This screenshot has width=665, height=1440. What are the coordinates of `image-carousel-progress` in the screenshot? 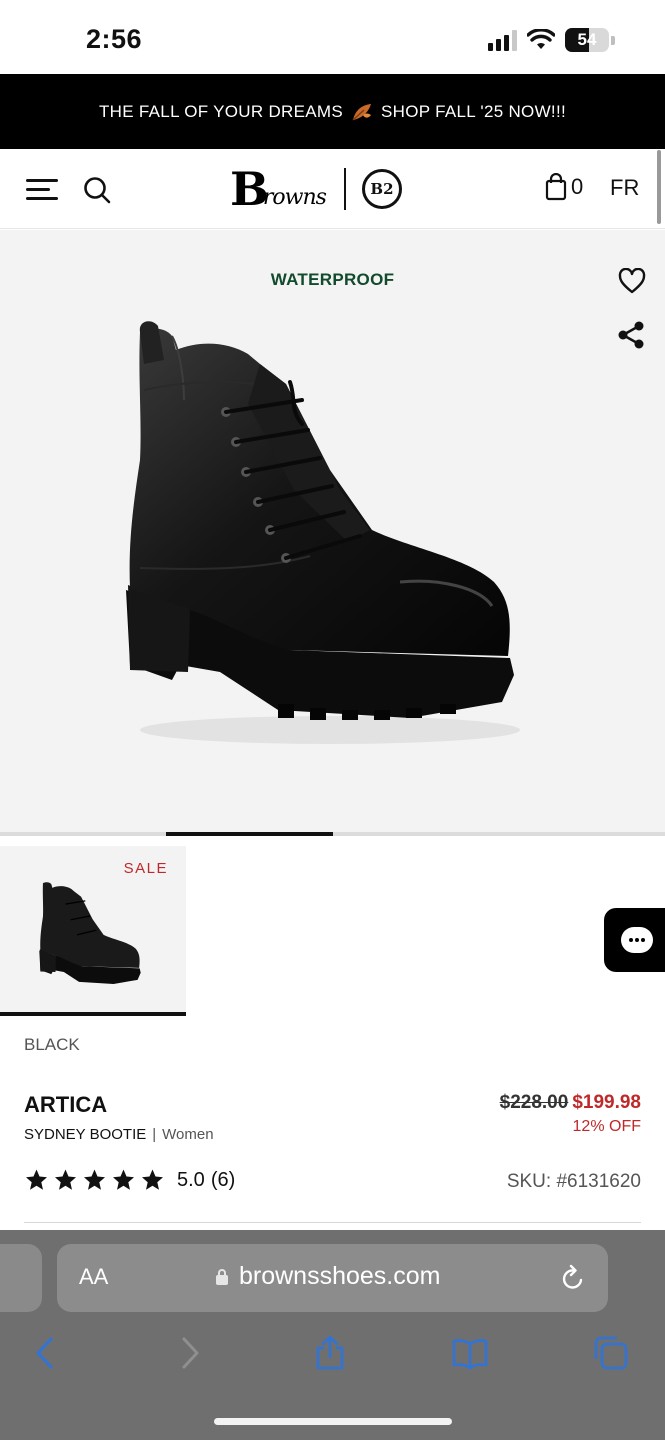 It's located at (332, 834).